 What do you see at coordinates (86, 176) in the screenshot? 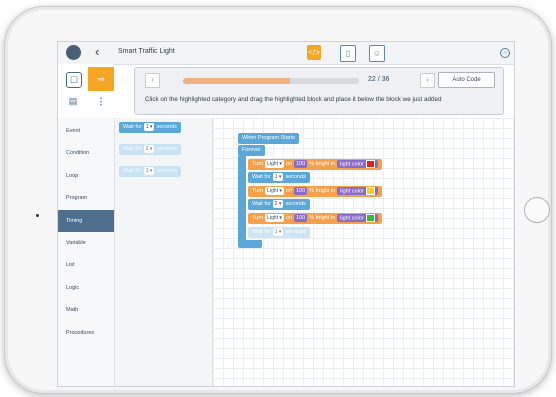
I see `category-loop: Loop` at bounding box center [86, 176].